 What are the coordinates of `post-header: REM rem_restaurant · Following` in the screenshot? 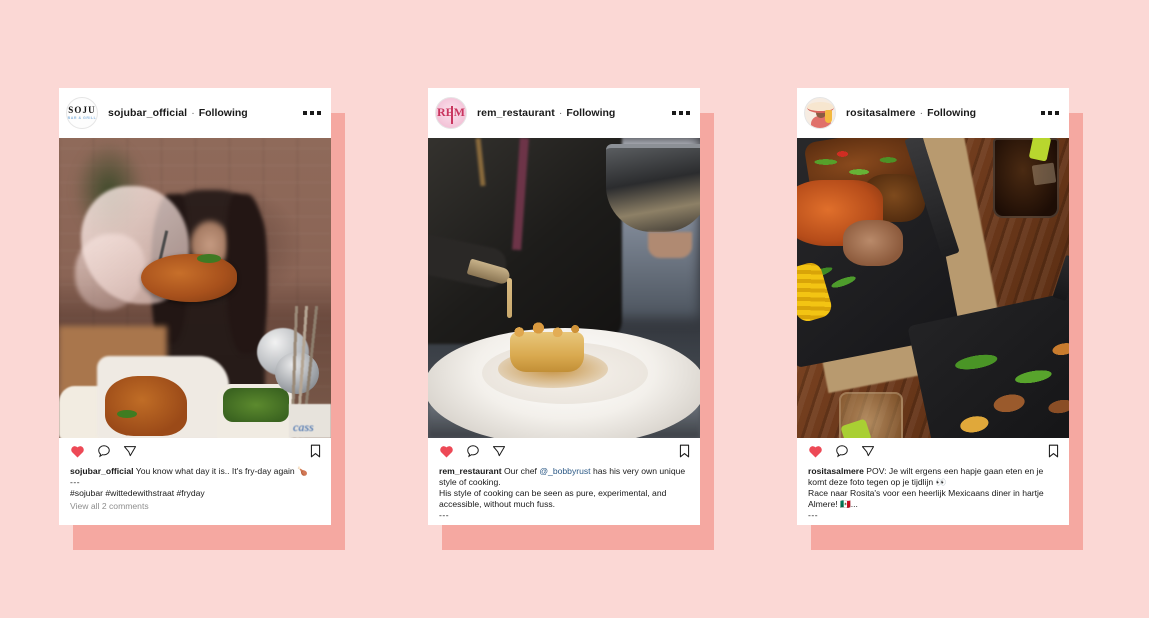 It's located at (564, 113).